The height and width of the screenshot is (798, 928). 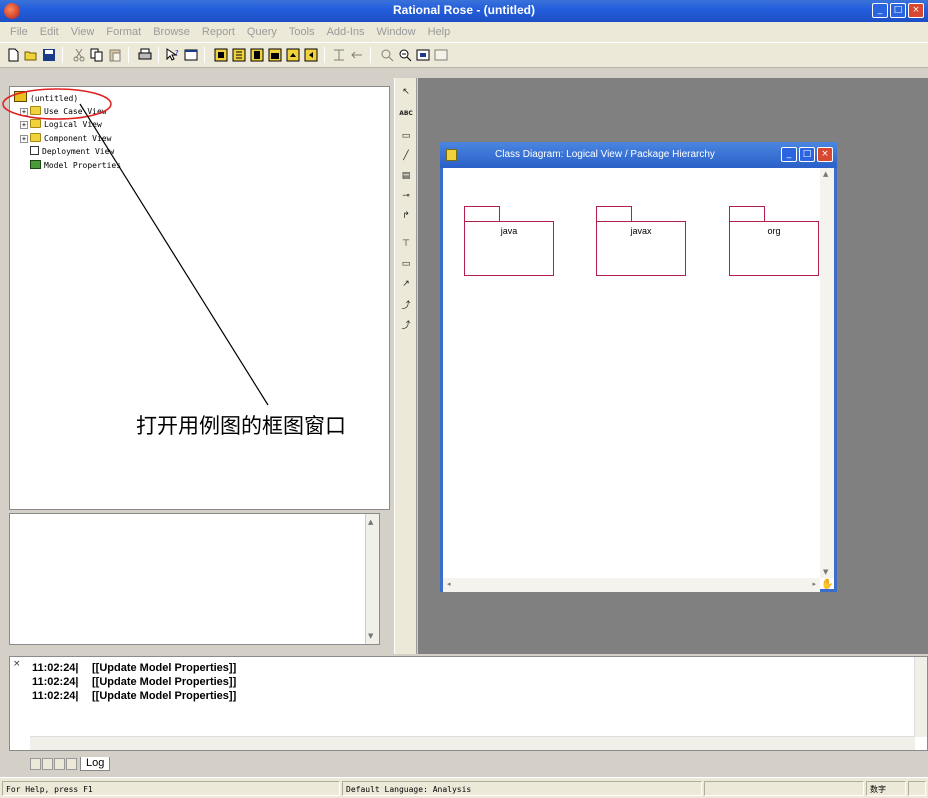 What do you see at coordinates (194, 579) in the screenshot?
I see `documentation-pane: ▲ ▼` at bounding box center [194, 579].